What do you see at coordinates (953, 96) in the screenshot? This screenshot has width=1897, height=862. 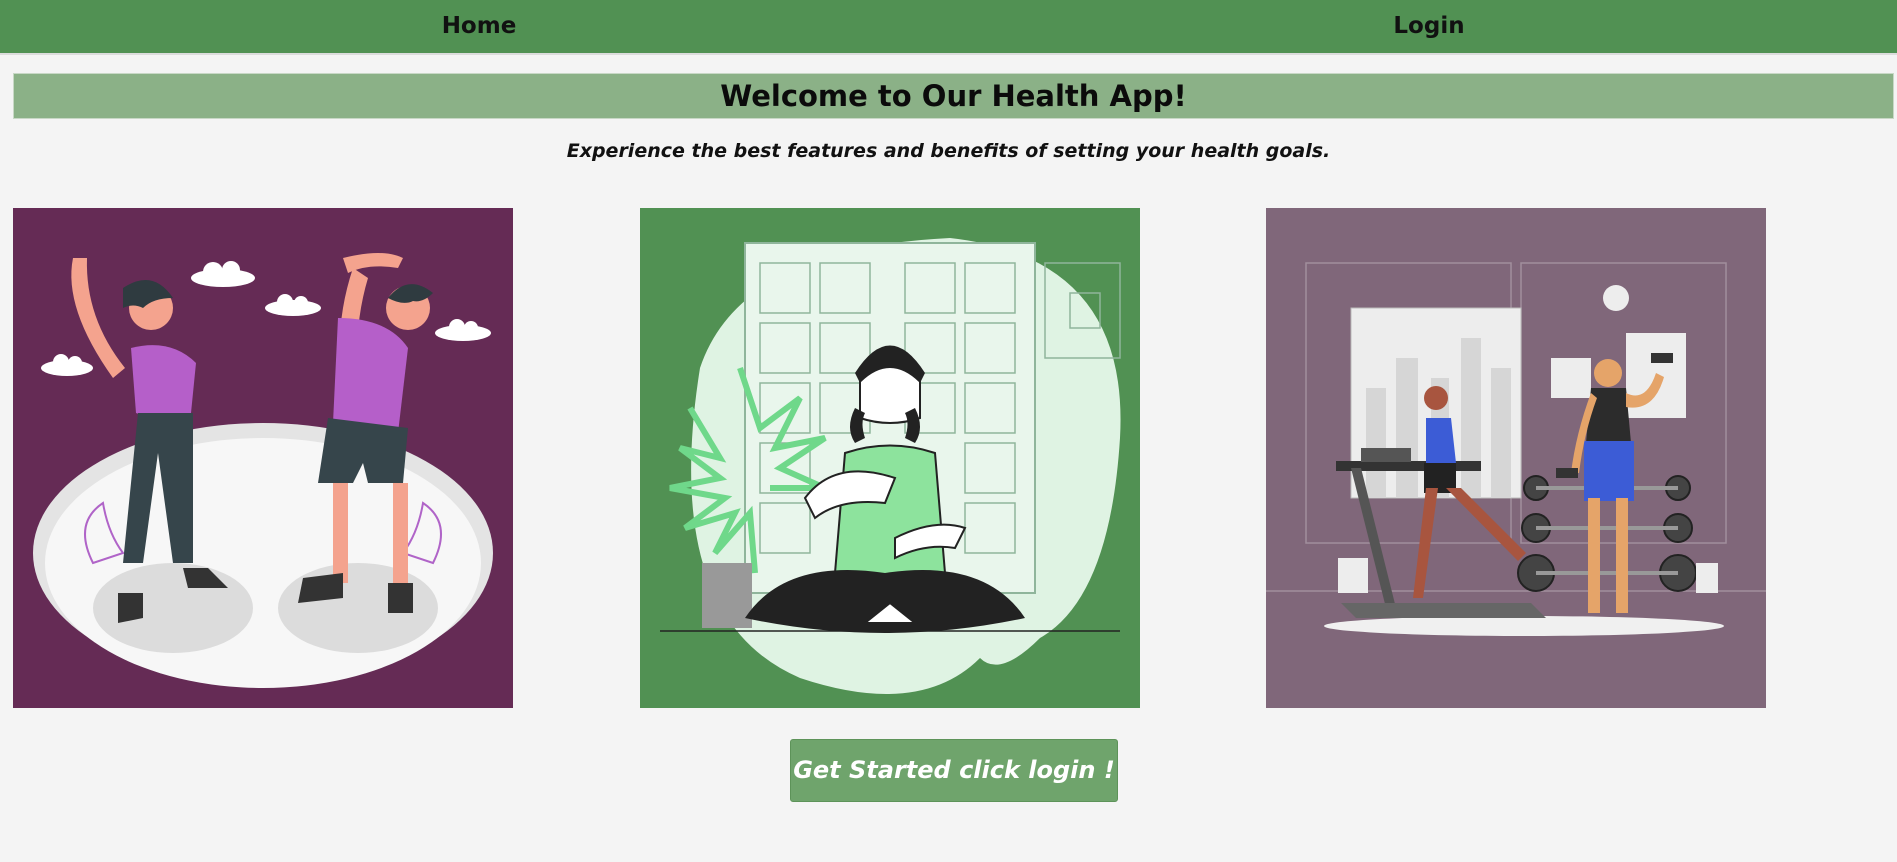 I see `welcome-banner: Welcome to Our Health App!` at bounding box center [953, 96].